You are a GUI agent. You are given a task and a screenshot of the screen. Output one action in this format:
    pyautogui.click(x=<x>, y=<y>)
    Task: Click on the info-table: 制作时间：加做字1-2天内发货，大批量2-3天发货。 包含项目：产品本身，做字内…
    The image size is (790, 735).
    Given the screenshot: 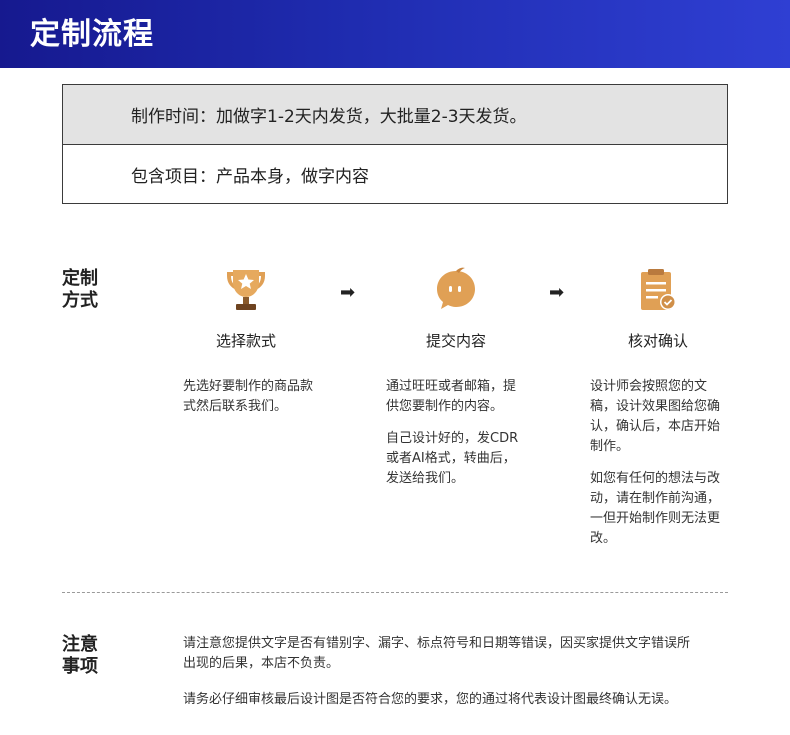 What is the action you would take?
    pyautogui.click(x=395, y=144)
    